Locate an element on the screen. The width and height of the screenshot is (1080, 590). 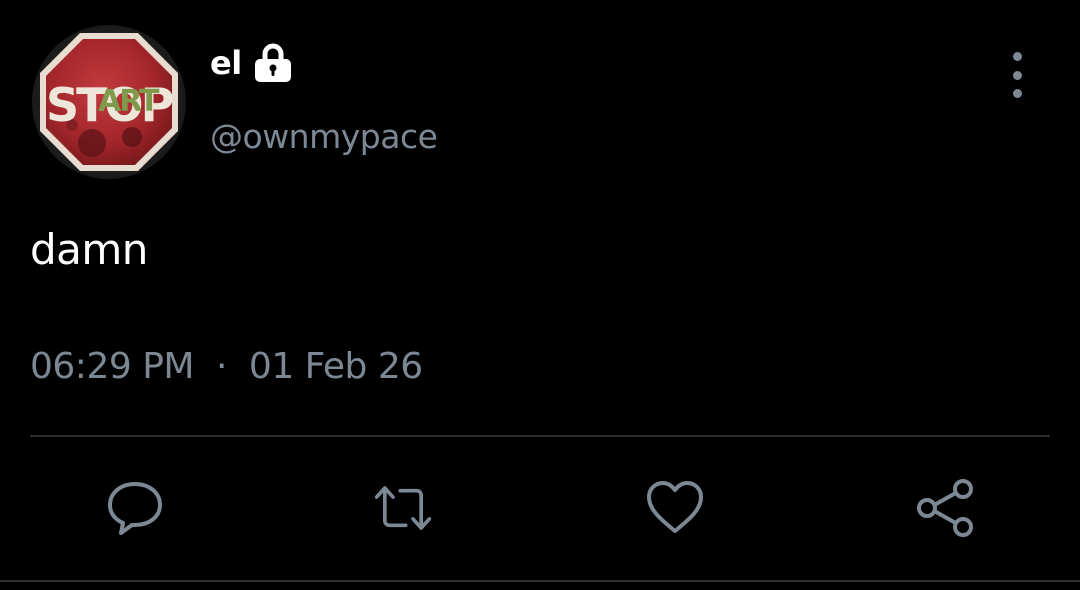
more-options-button is located at coordinates (1017, 75).